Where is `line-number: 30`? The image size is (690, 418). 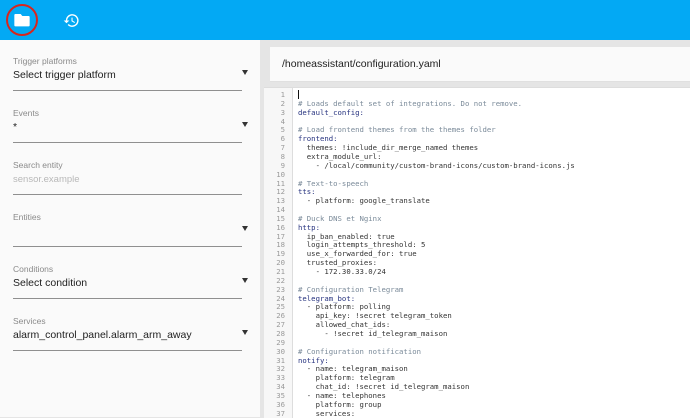 line-number: 30 is located at coordinates (280, 351).